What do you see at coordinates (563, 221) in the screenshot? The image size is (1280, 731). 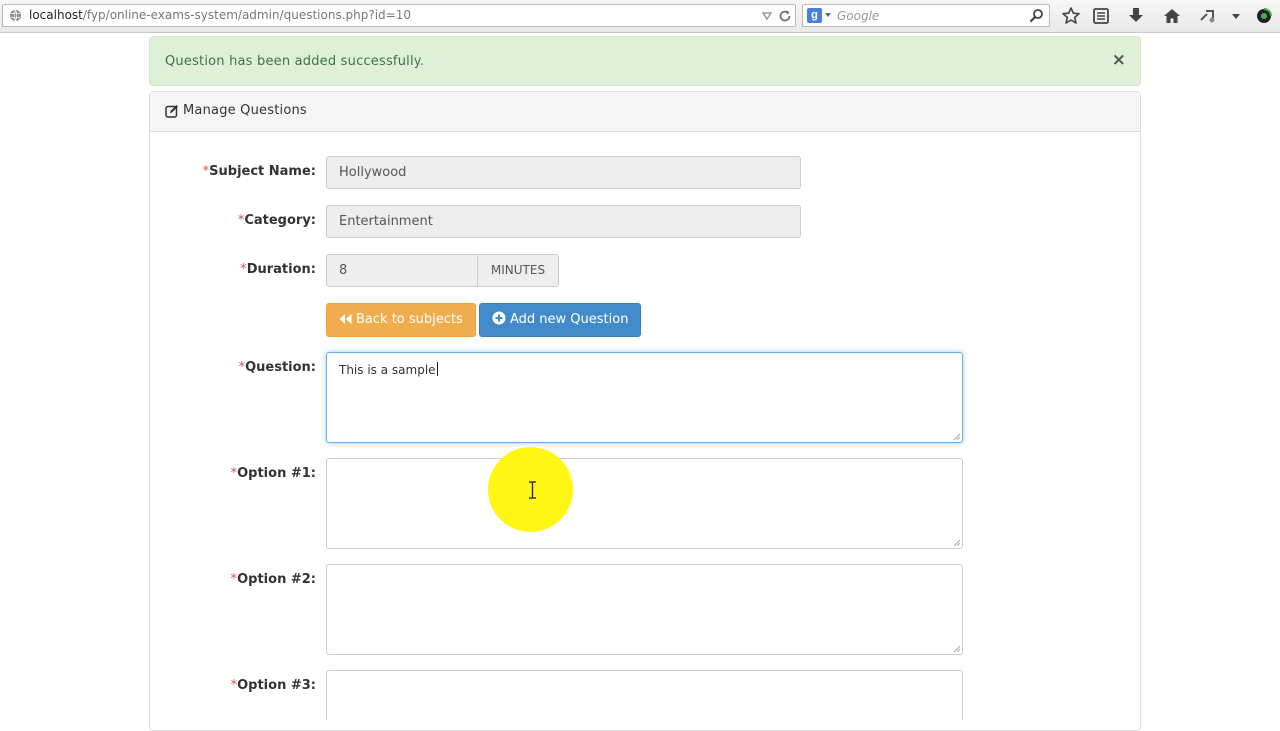 I see `category-field: Entertainment` at bounding box center [563, 221].